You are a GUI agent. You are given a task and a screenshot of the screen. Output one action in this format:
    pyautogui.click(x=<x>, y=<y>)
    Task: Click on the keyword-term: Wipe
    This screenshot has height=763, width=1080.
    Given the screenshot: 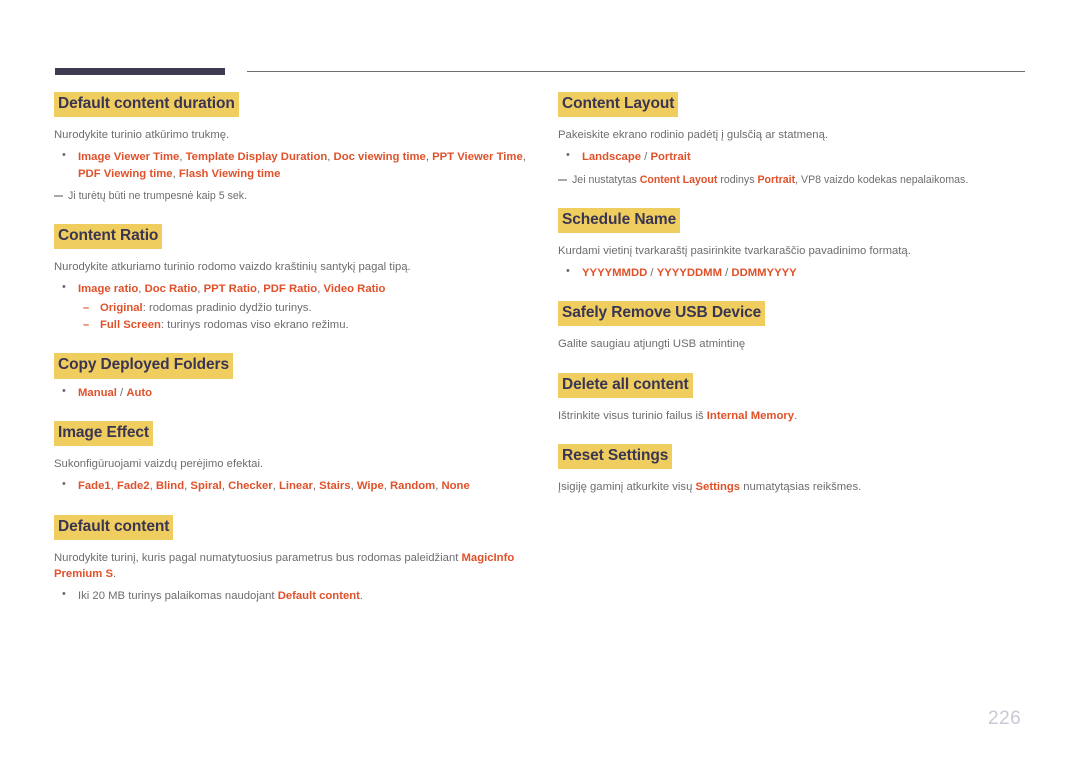 What is the action you would take?
    pyautogui.click(x=370, y=486)
    